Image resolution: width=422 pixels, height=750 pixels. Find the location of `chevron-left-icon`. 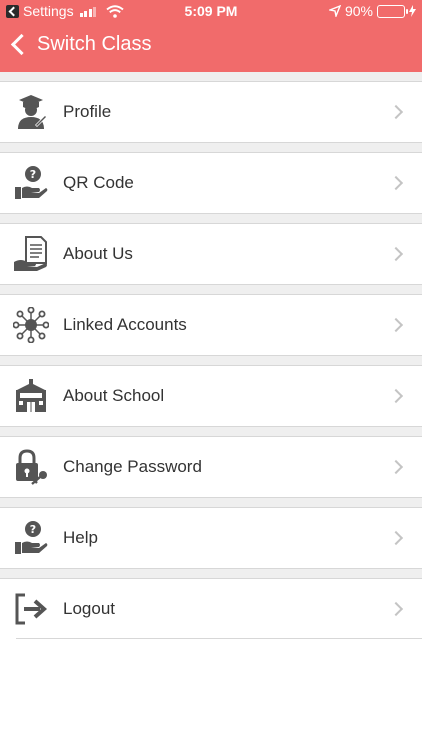

chevron-left-icon is located at coordinates (21, 44).